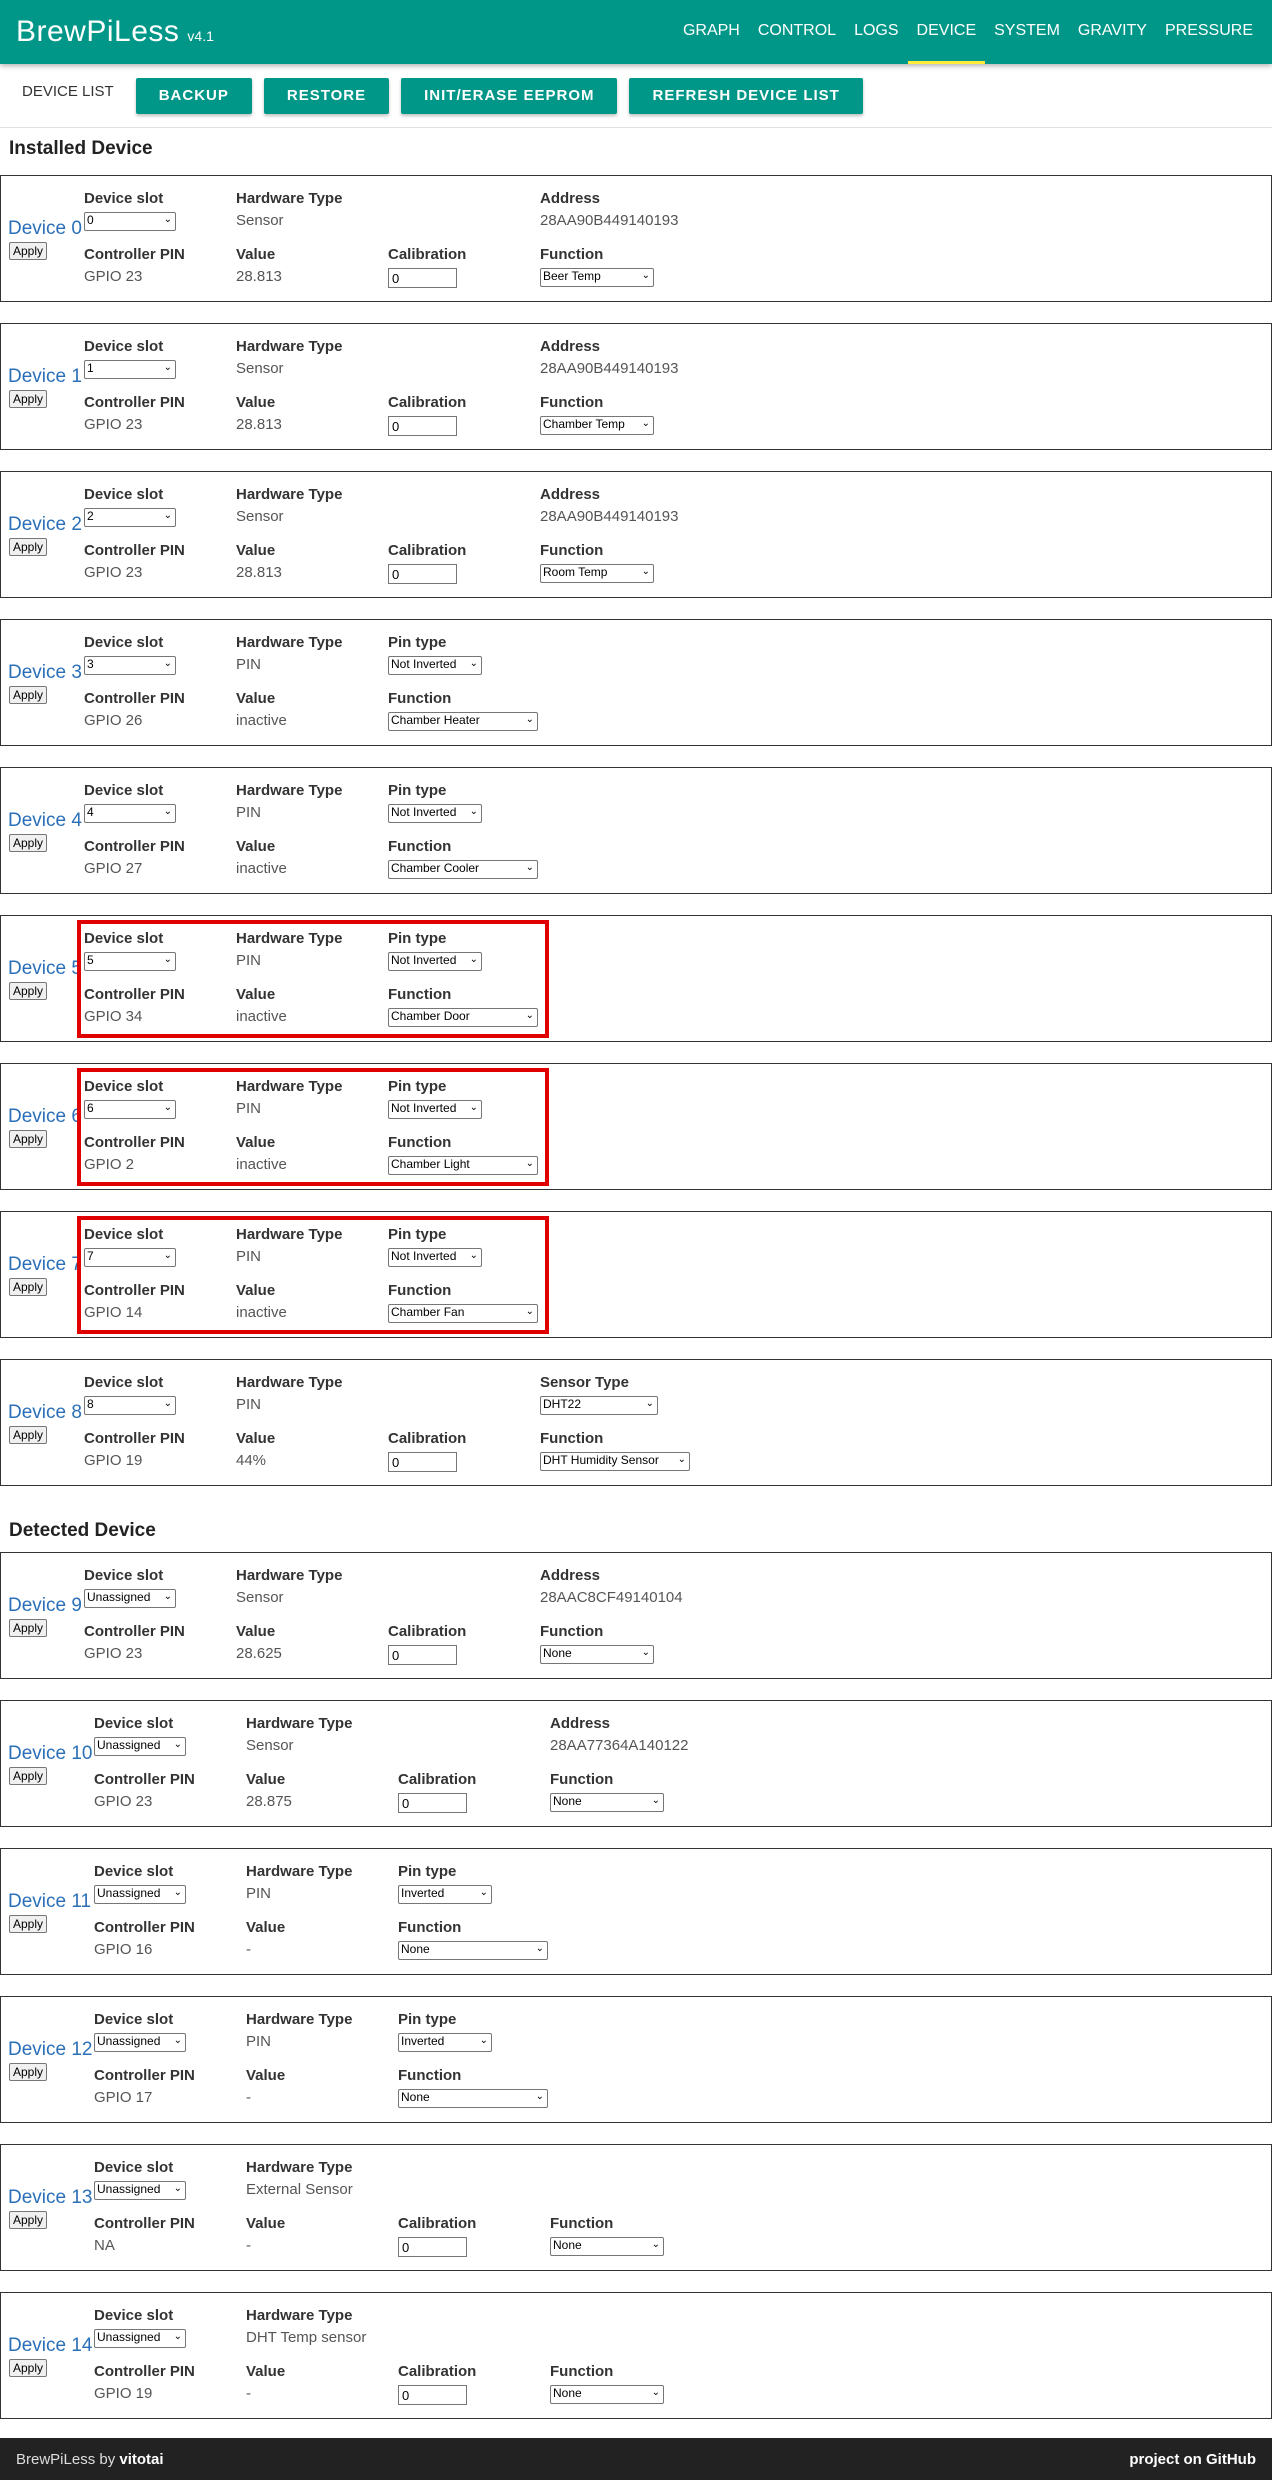  I want to click on device-title: Device 2, so click(45, 524).